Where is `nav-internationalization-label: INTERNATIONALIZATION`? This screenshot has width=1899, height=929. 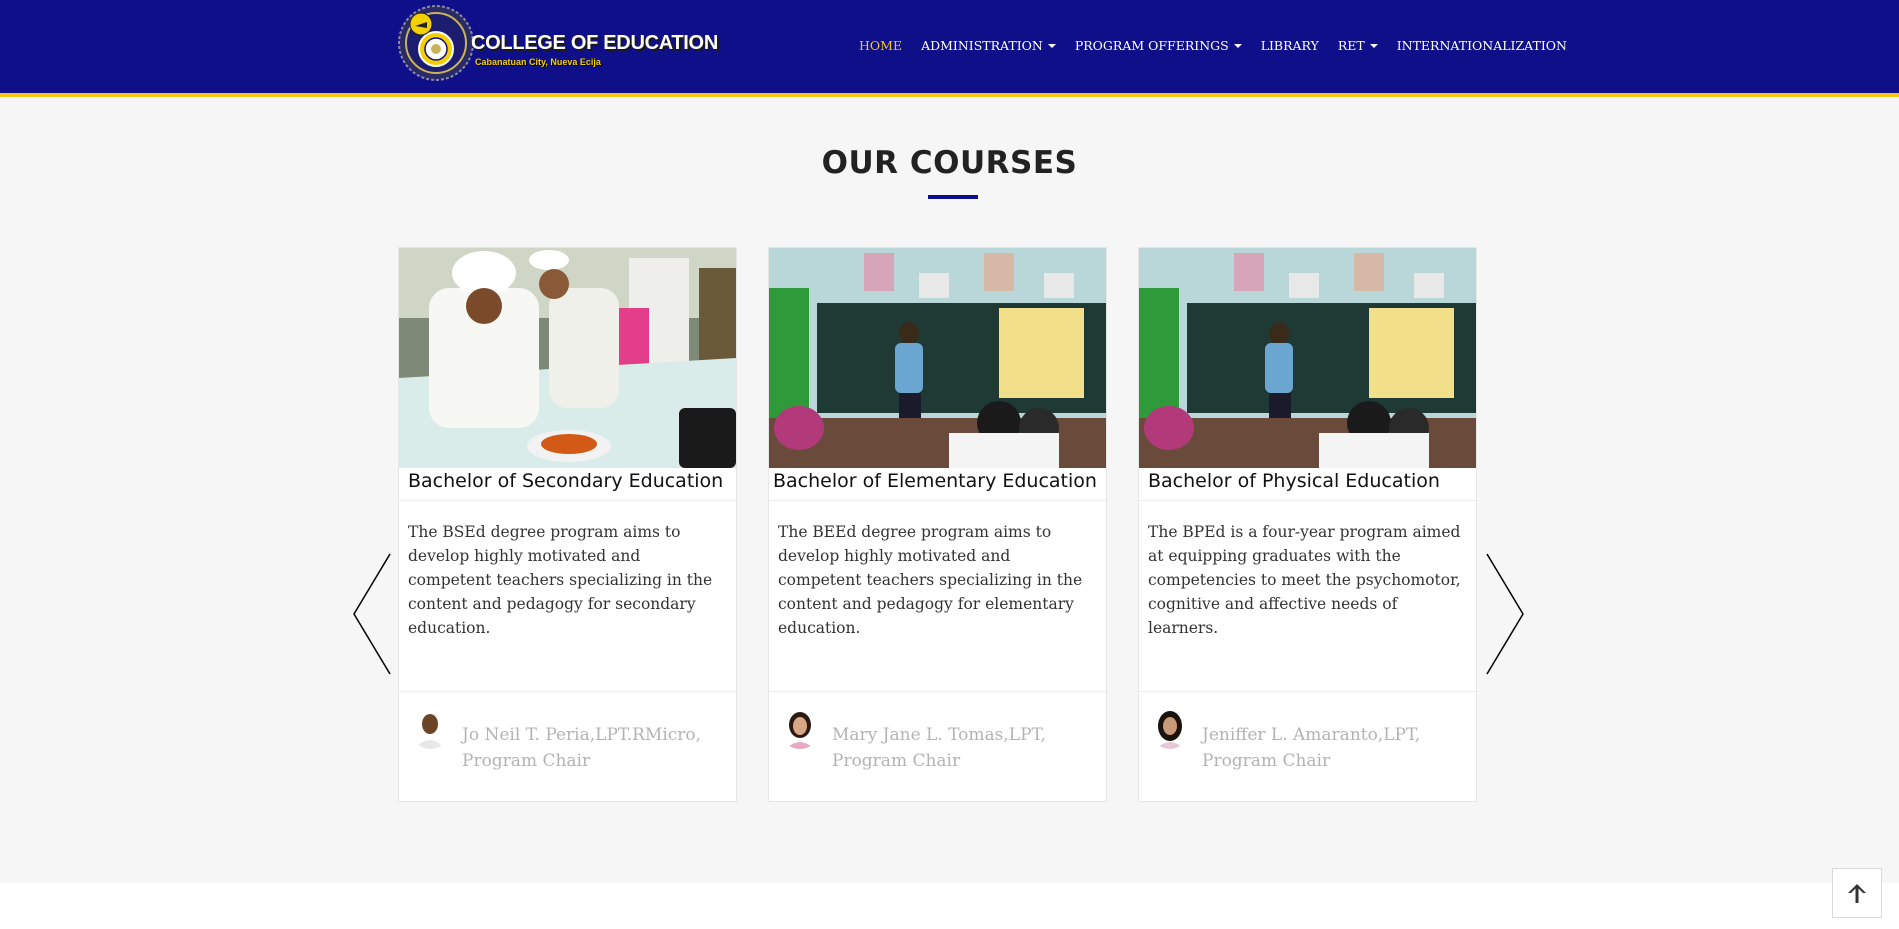
nav-internationalization-label: INTERNATIONALIZATION is located at coordinates (1481, 45).